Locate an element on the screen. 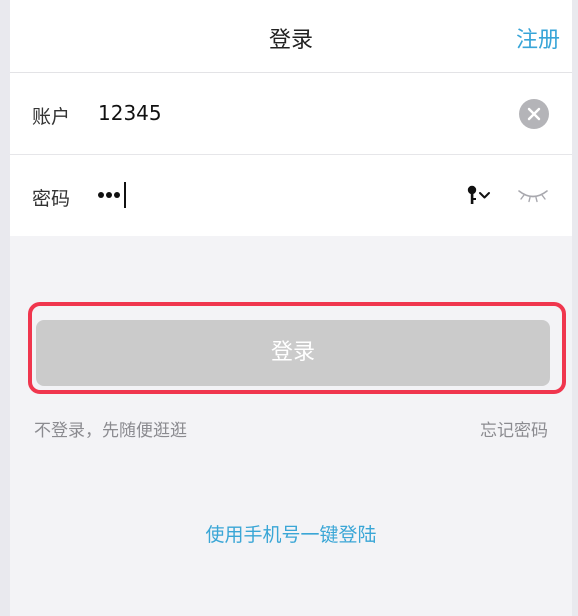  chevron-down-icon is located at coordinates (484, 195).